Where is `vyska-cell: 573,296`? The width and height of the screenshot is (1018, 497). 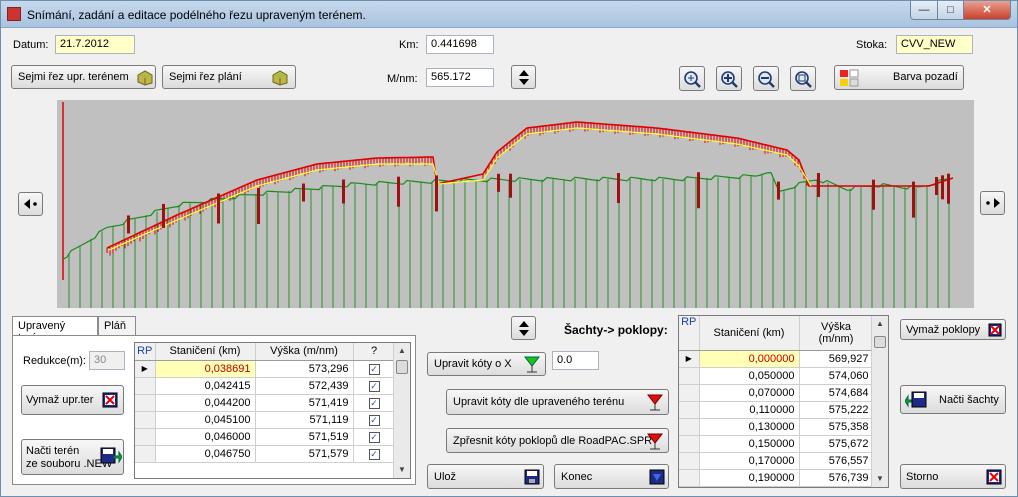
vyska-cell: 573,296 is located at coordinates (304, 369).